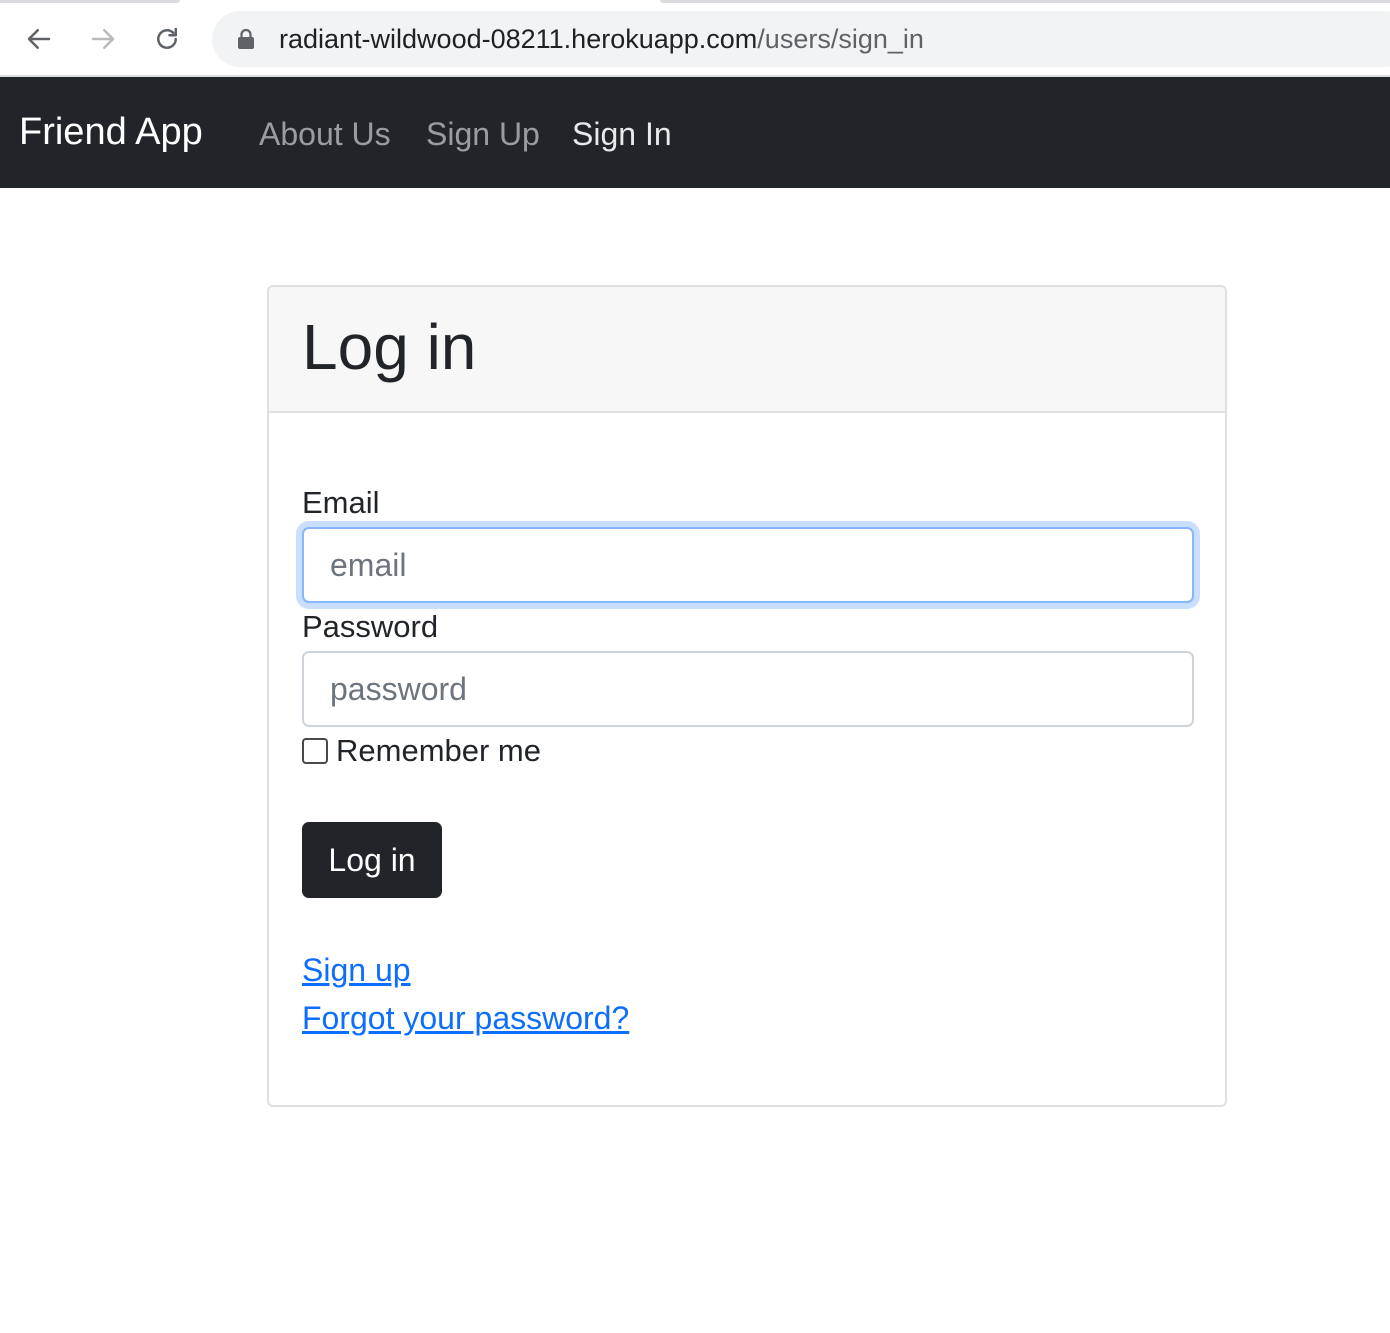 The image size is (1390, 1333). What do you see at coordinates (341, 502) in the screenshot?
I see `email-label: Email` at bounding box center [341, 502].